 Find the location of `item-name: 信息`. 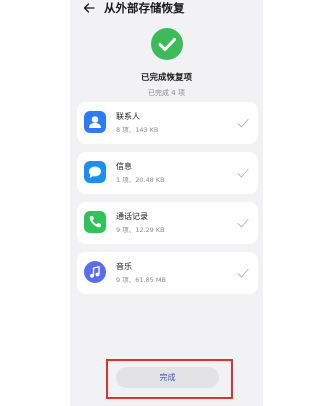

item-name: 信息 is located at coordinates (124, 166).